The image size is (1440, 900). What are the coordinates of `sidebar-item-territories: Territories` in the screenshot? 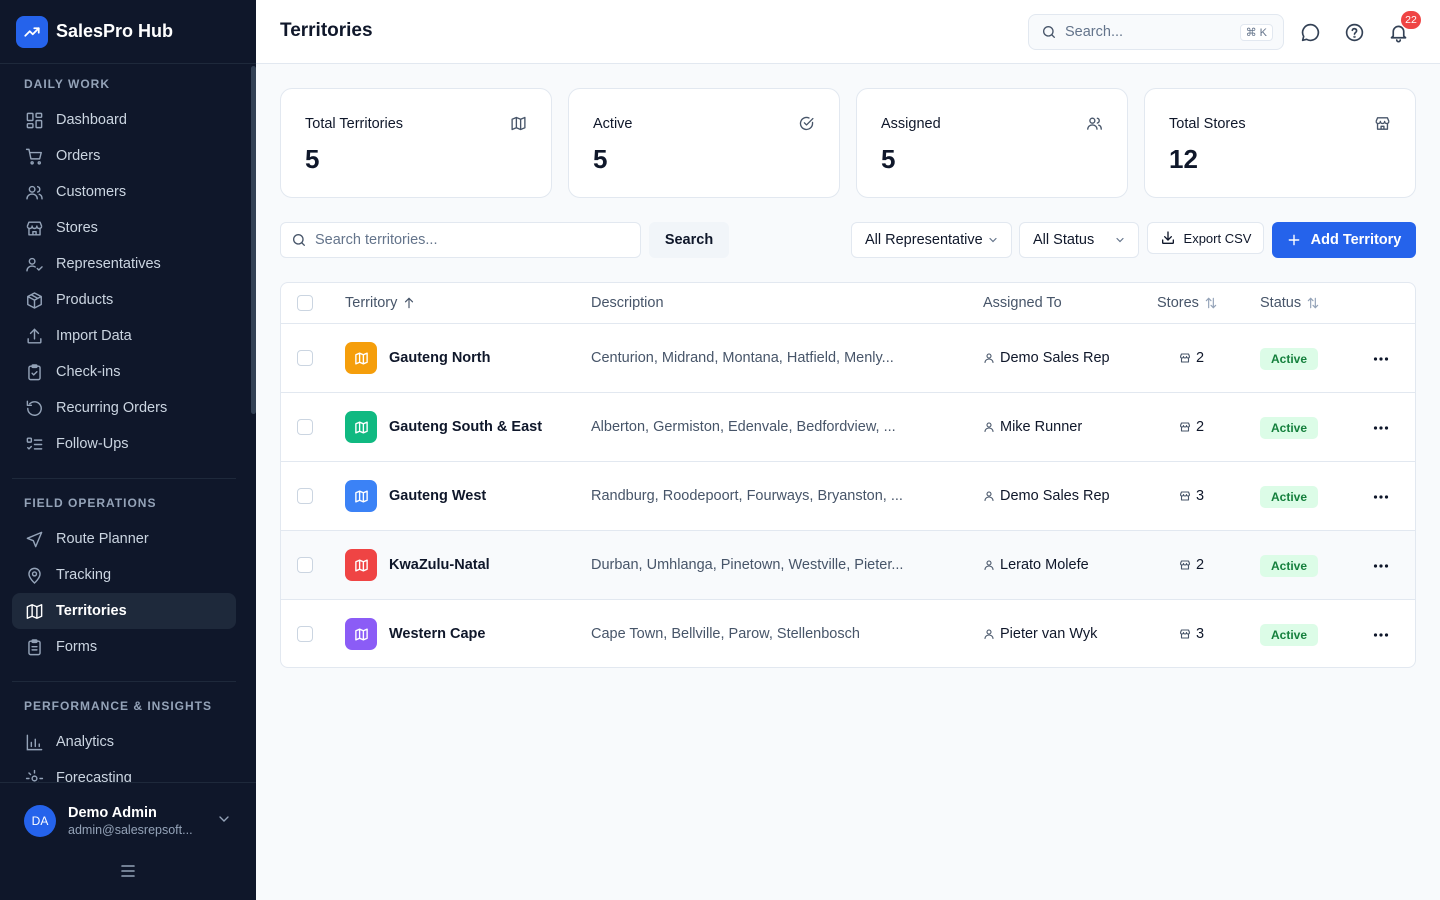 It's located at (124, 611).